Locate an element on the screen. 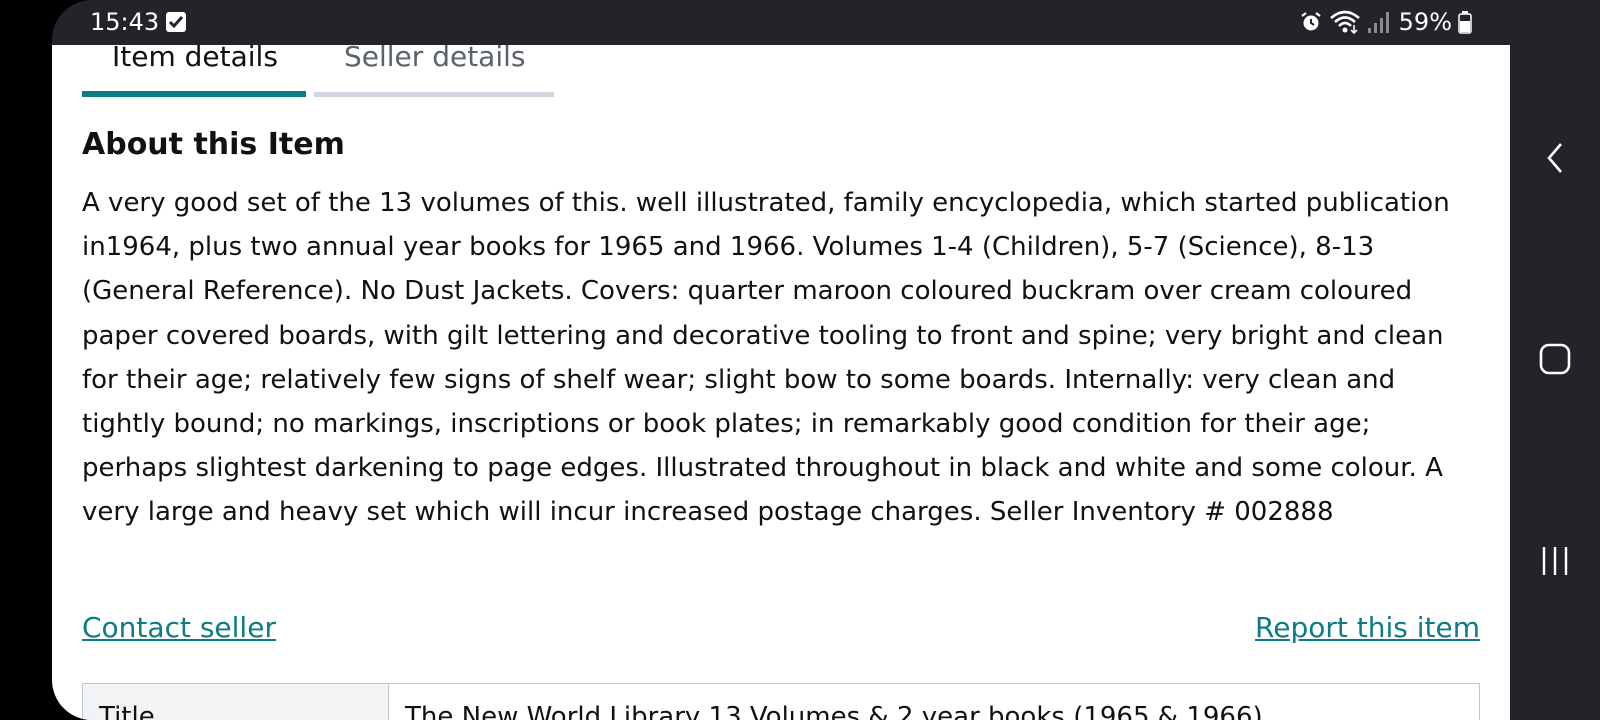 The width and height of the screenshot is (1600, 720). table-row-label: Title is located at coordinates (236, 702).